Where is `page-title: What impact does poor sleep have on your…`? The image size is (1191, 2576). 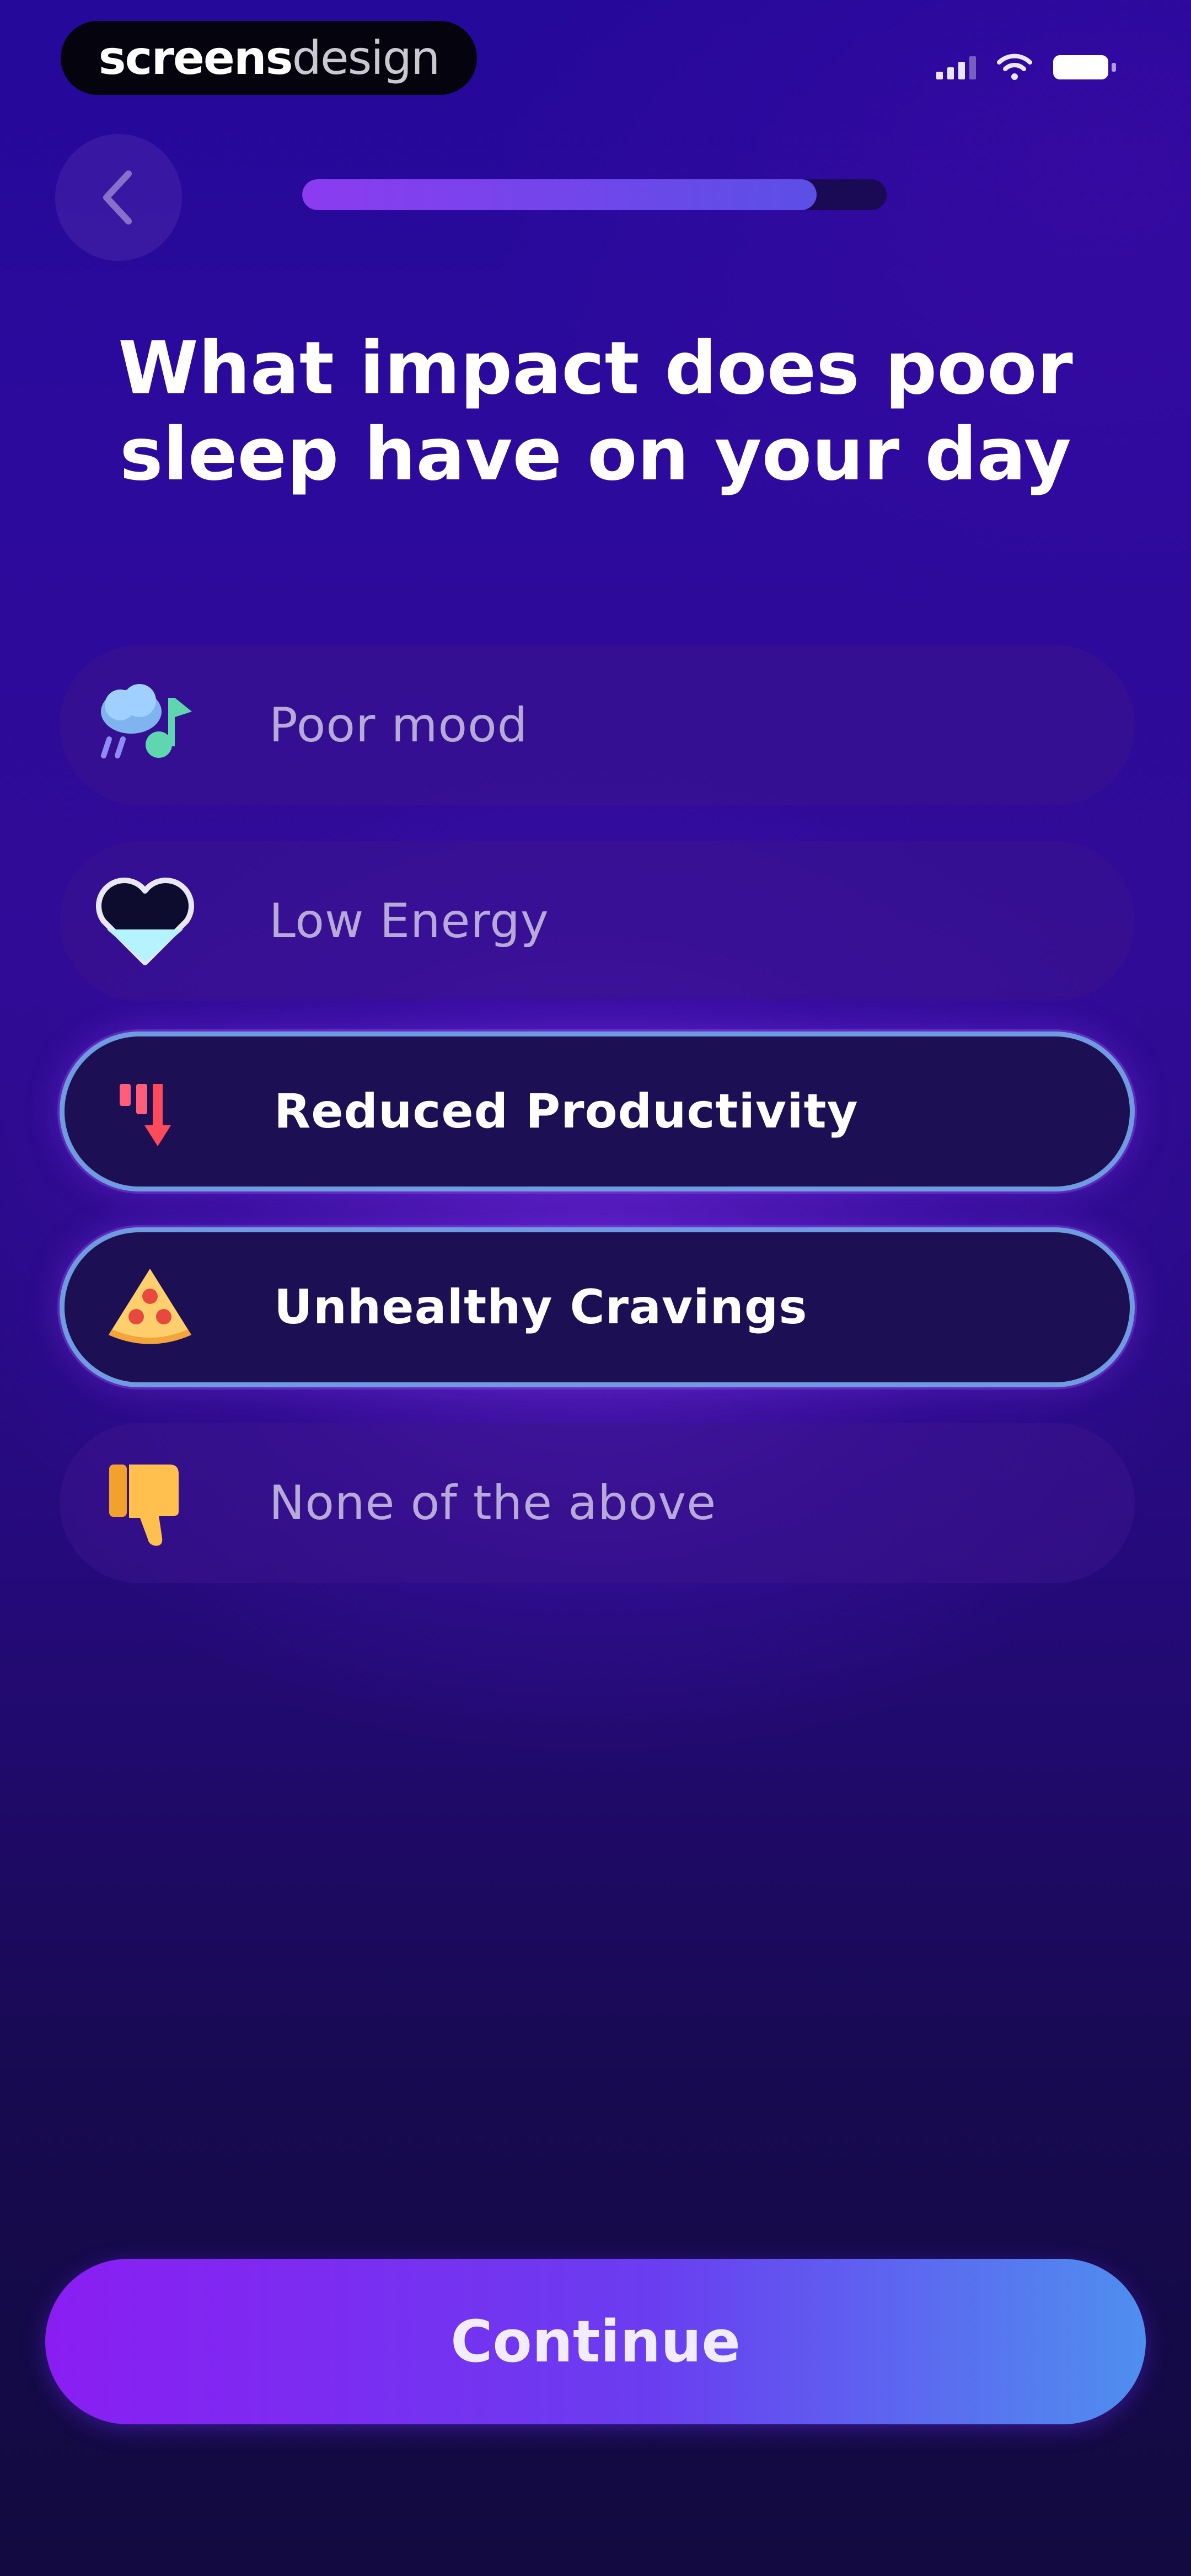
page-title: What impact does poor sleep have on your… is located at coordinates (595, 411).